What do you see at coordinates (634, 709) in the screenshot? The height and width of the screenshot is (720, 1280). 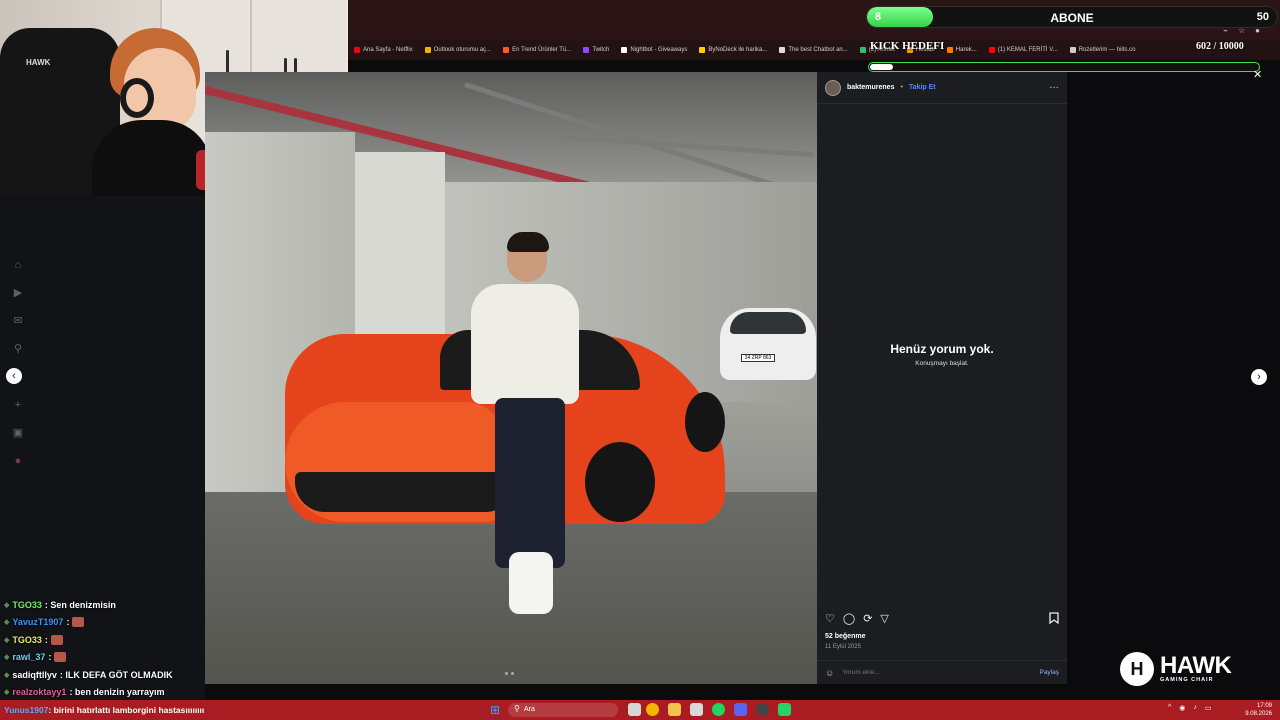 I see `task-view-icon` at bounding box center [634, 709].